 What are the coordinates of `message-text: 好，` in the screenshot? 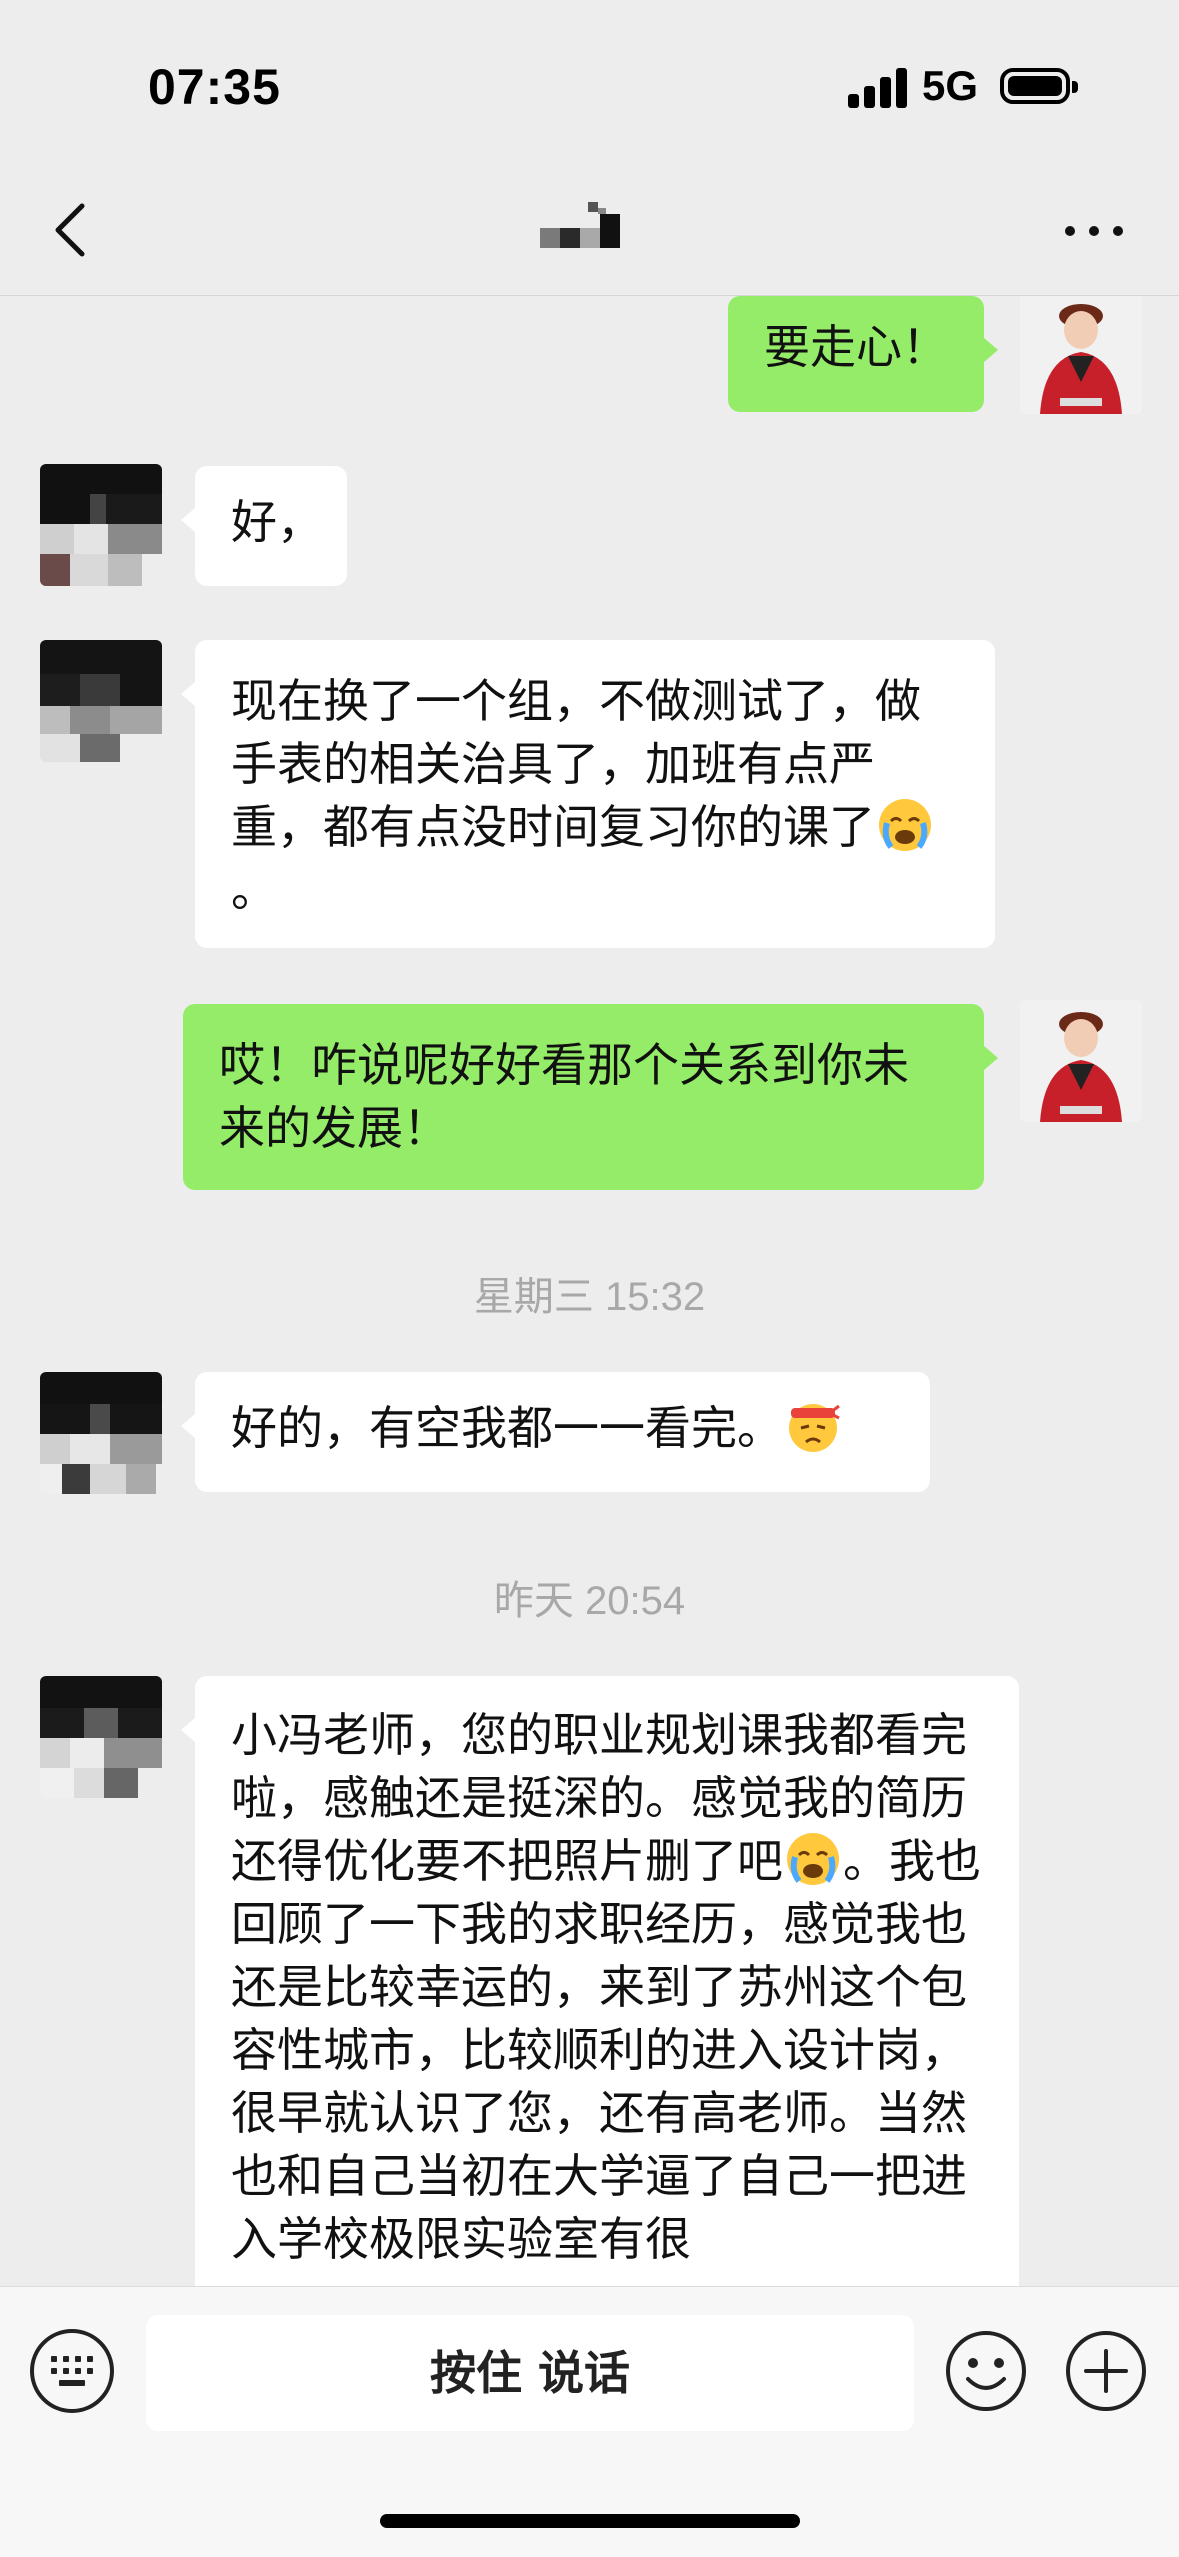 It's located at (277, 522).